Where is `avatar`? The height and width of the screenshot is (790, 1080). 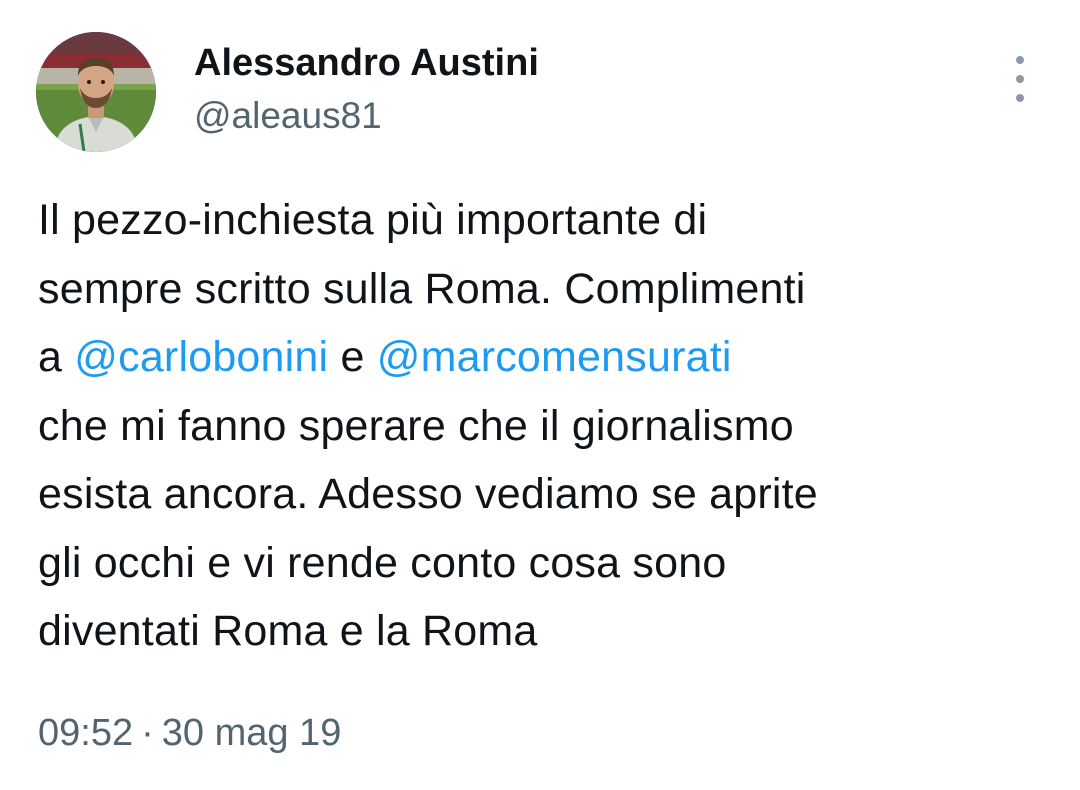
avatar is located at coordinates (96, 92).